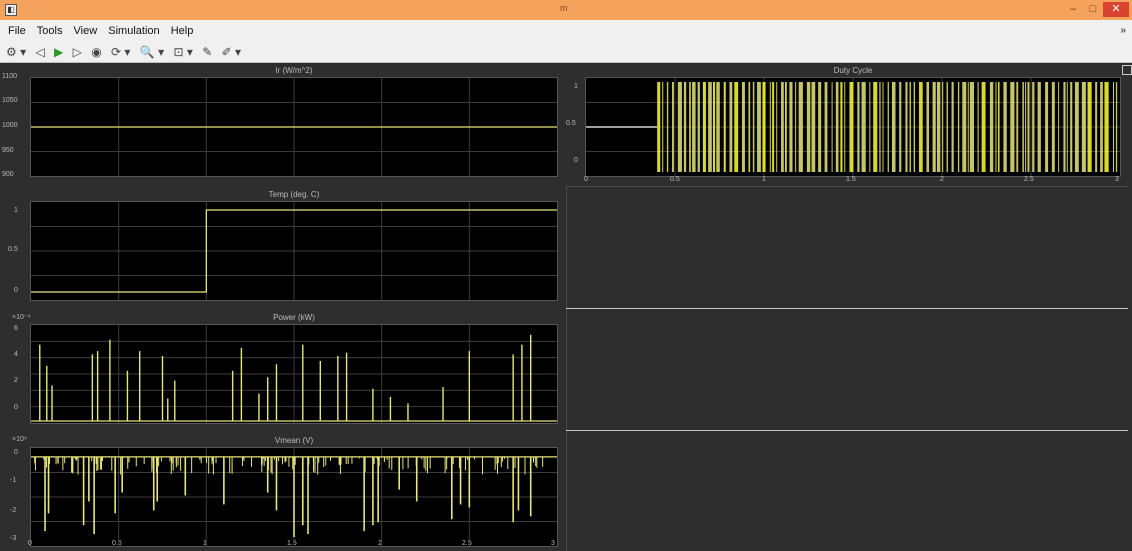 This screenshot has height=551, width=1132. What do you see at coordinates (1116, 9) in the screenshot?
I see `close-button: ✕` at bounding box center [1116, 9].